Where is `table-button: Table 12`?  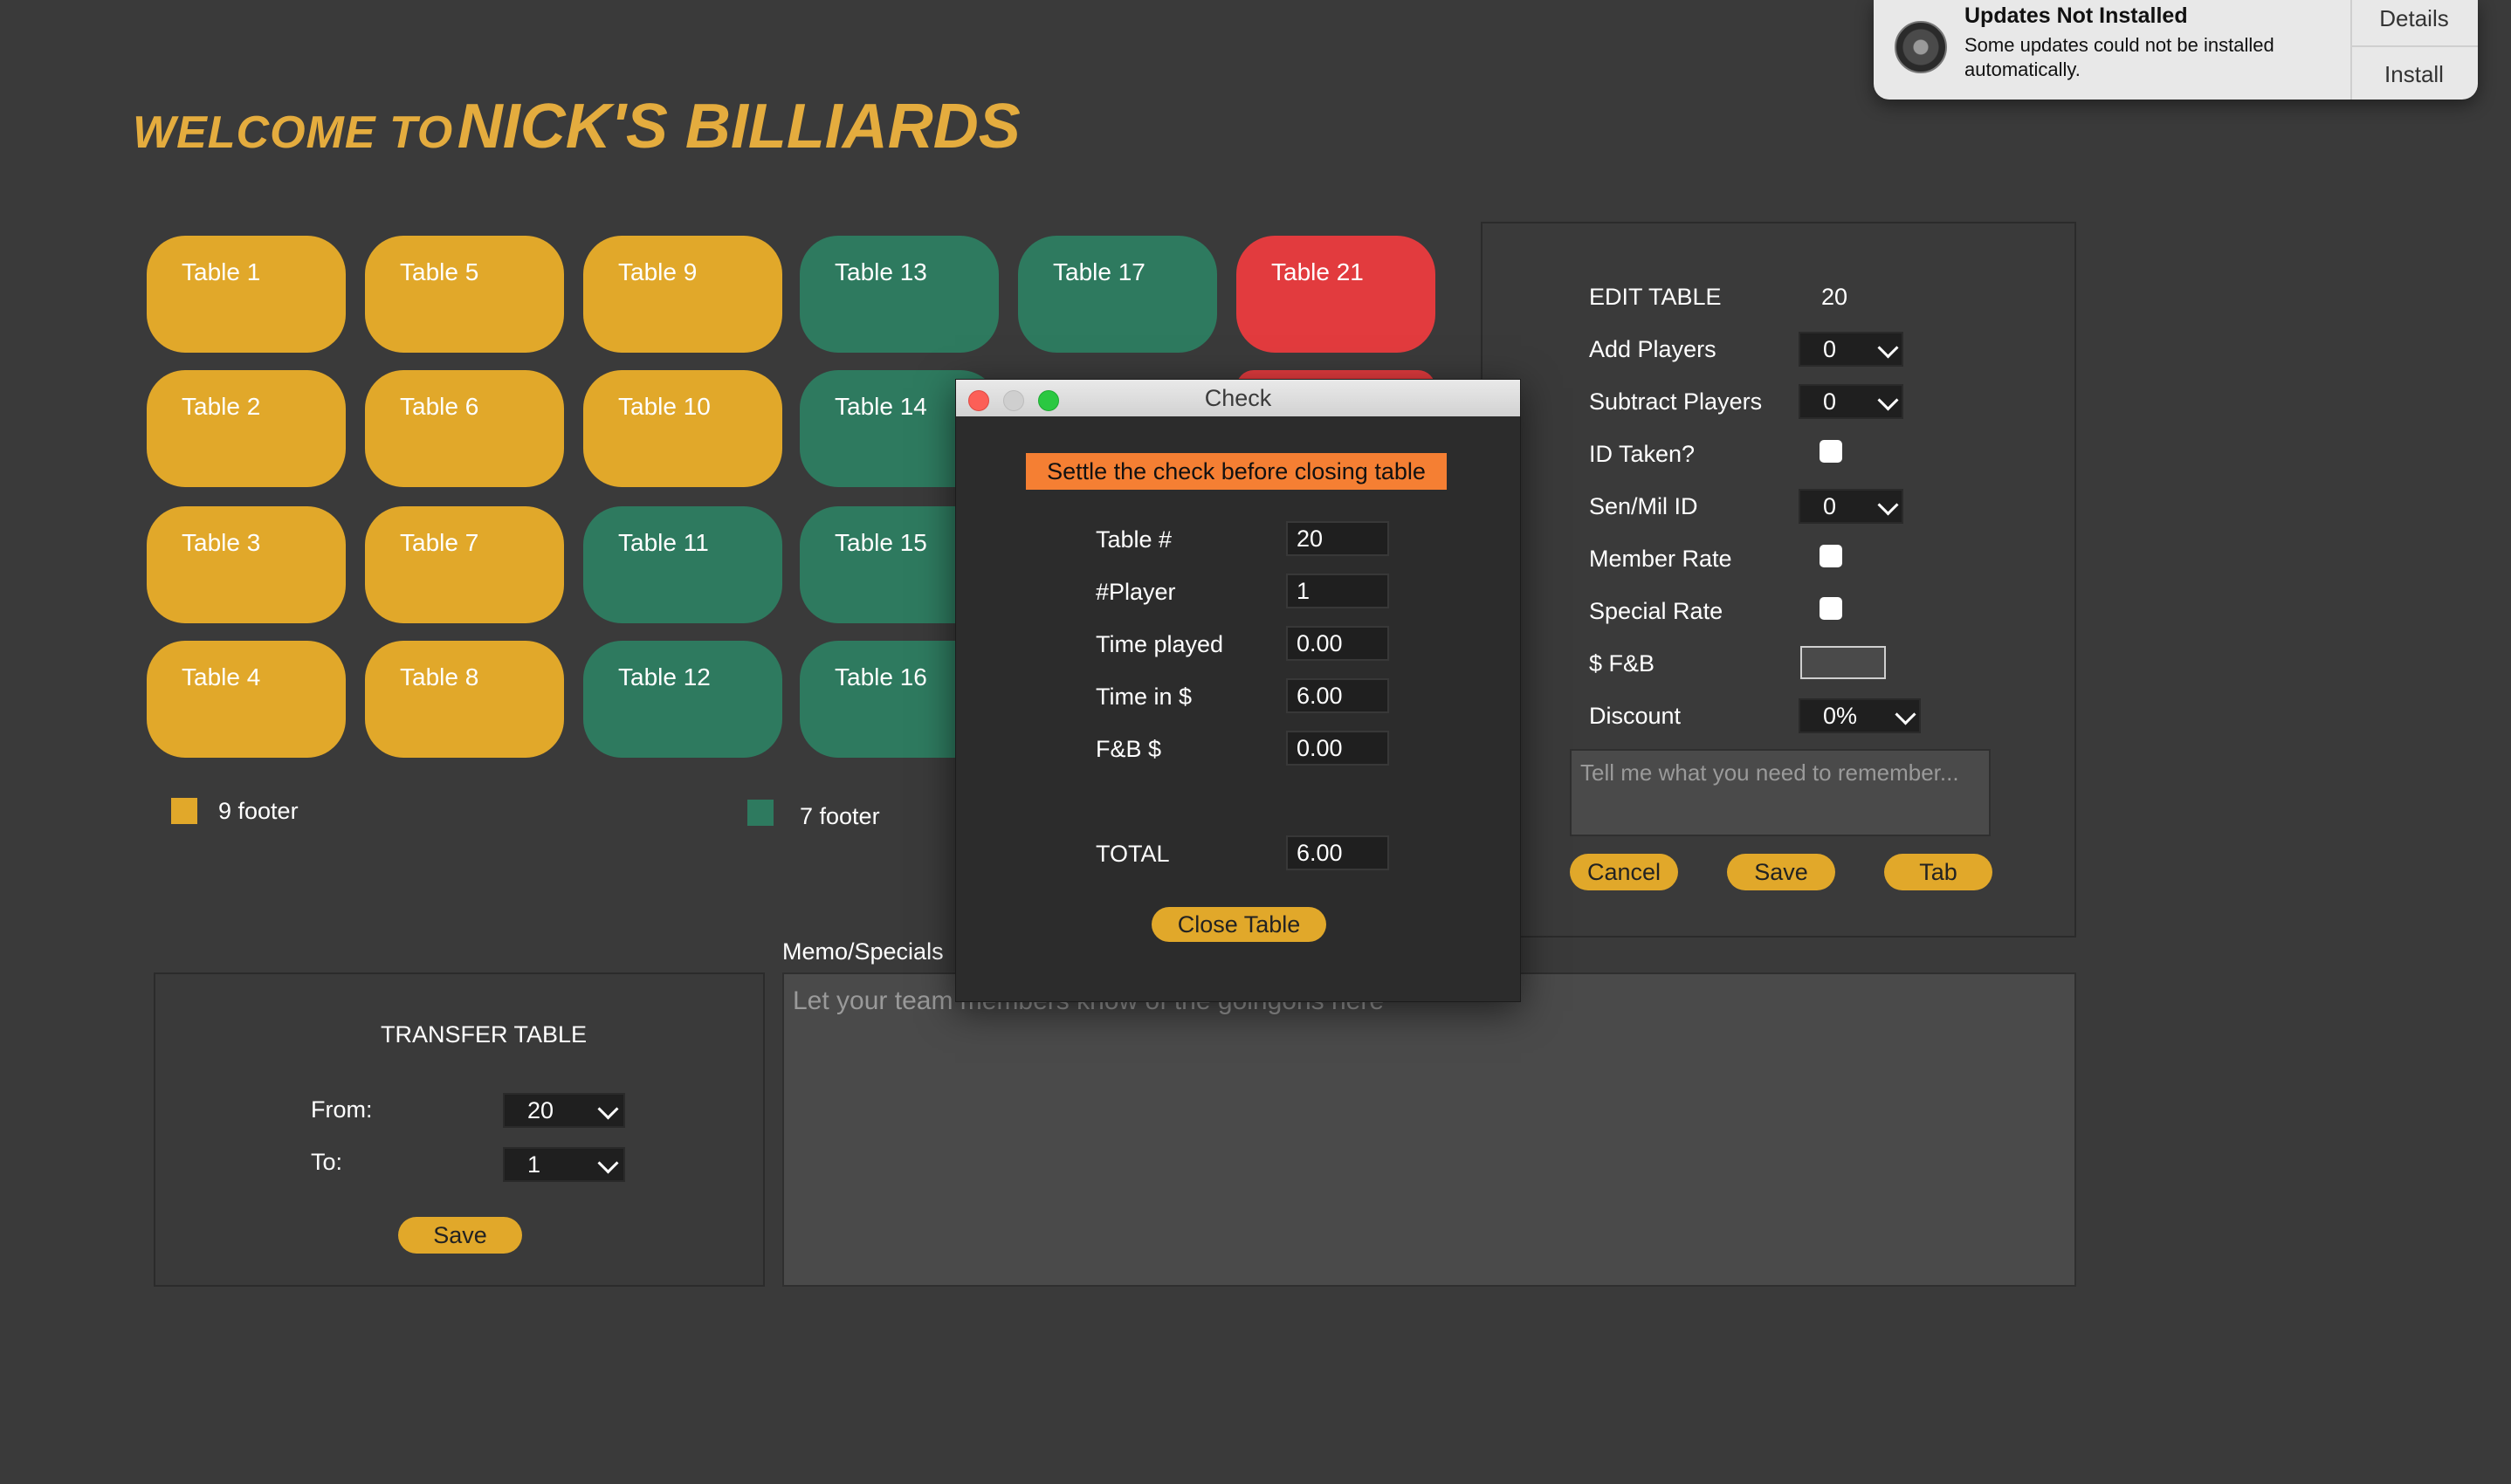 table-button: Table 12 is located at coordinates (682, 700).